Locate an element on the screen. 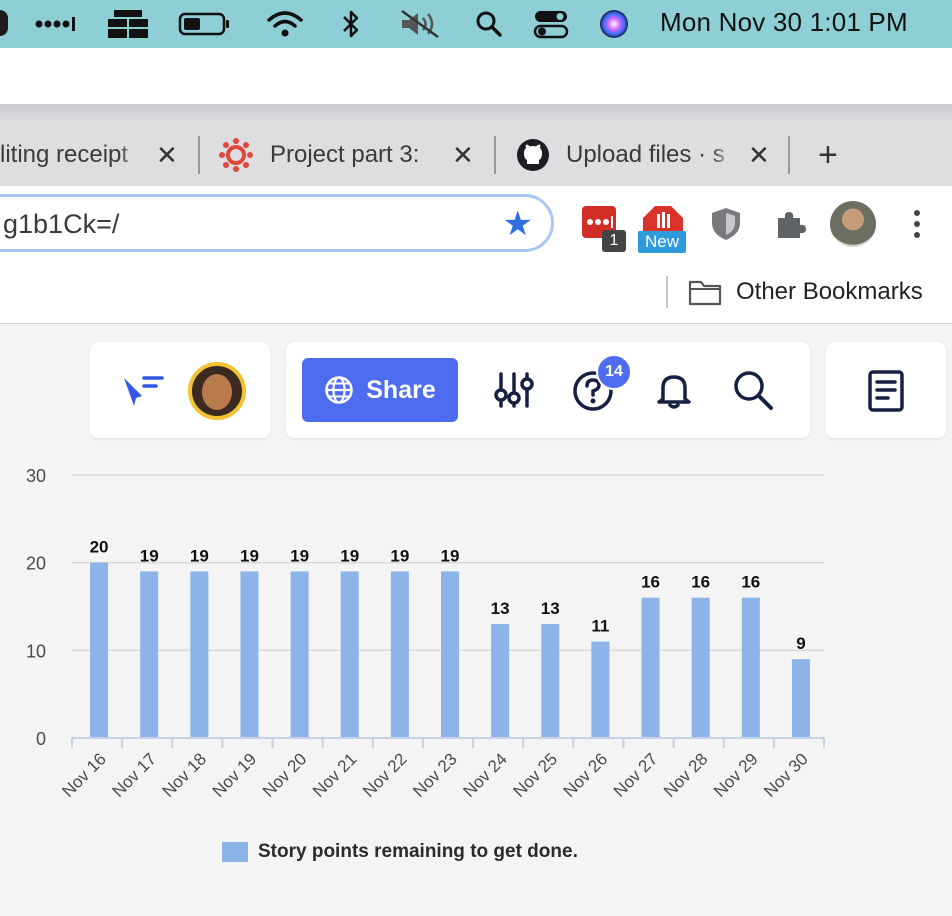  search-icon is located at coordinates (489, 24).